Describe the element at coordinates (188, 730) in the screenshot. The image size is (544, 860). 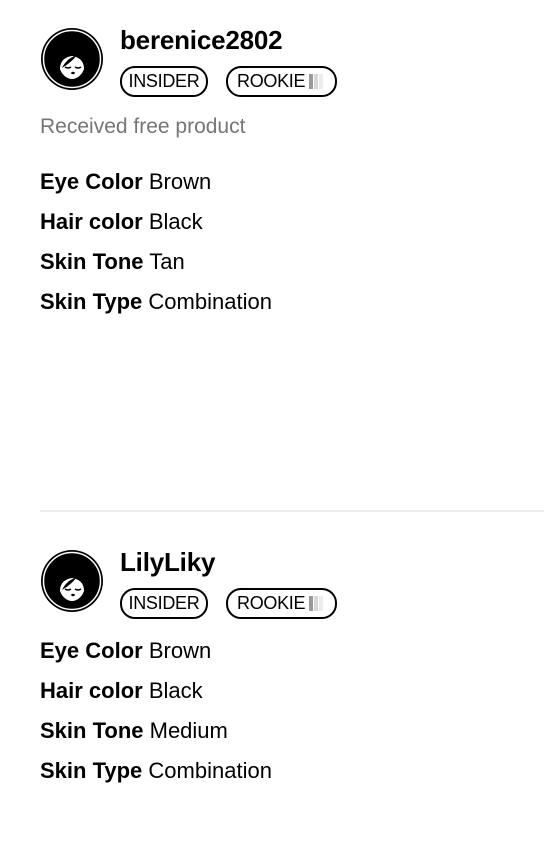
I see `trait-value: Medium` at that location.